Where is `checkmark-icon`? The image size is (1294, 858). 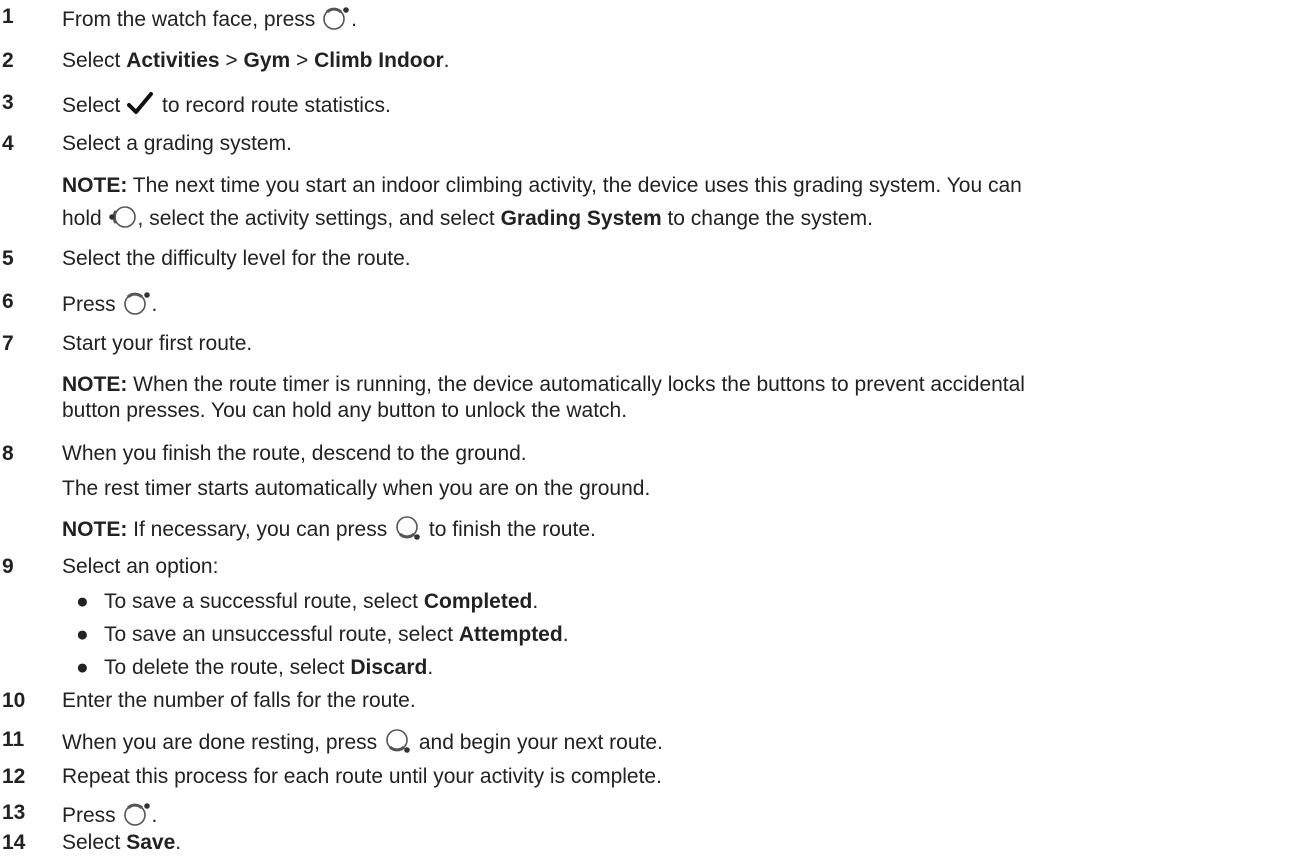
checkmark-icon is located at coordinates (141, 104).